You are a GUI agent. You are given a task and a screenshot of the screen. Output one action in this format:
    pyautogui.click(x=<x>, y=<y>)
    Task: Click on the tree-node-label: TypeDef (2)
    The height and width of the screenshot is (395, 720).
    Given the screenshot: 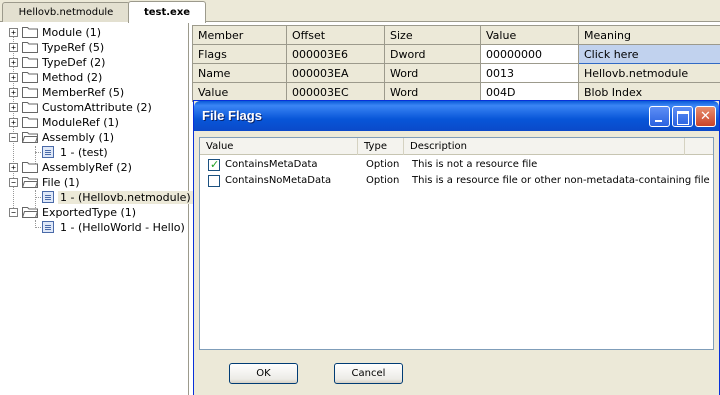 What is the action you would take?
    pyautogui.click(x=74, y=62)
    